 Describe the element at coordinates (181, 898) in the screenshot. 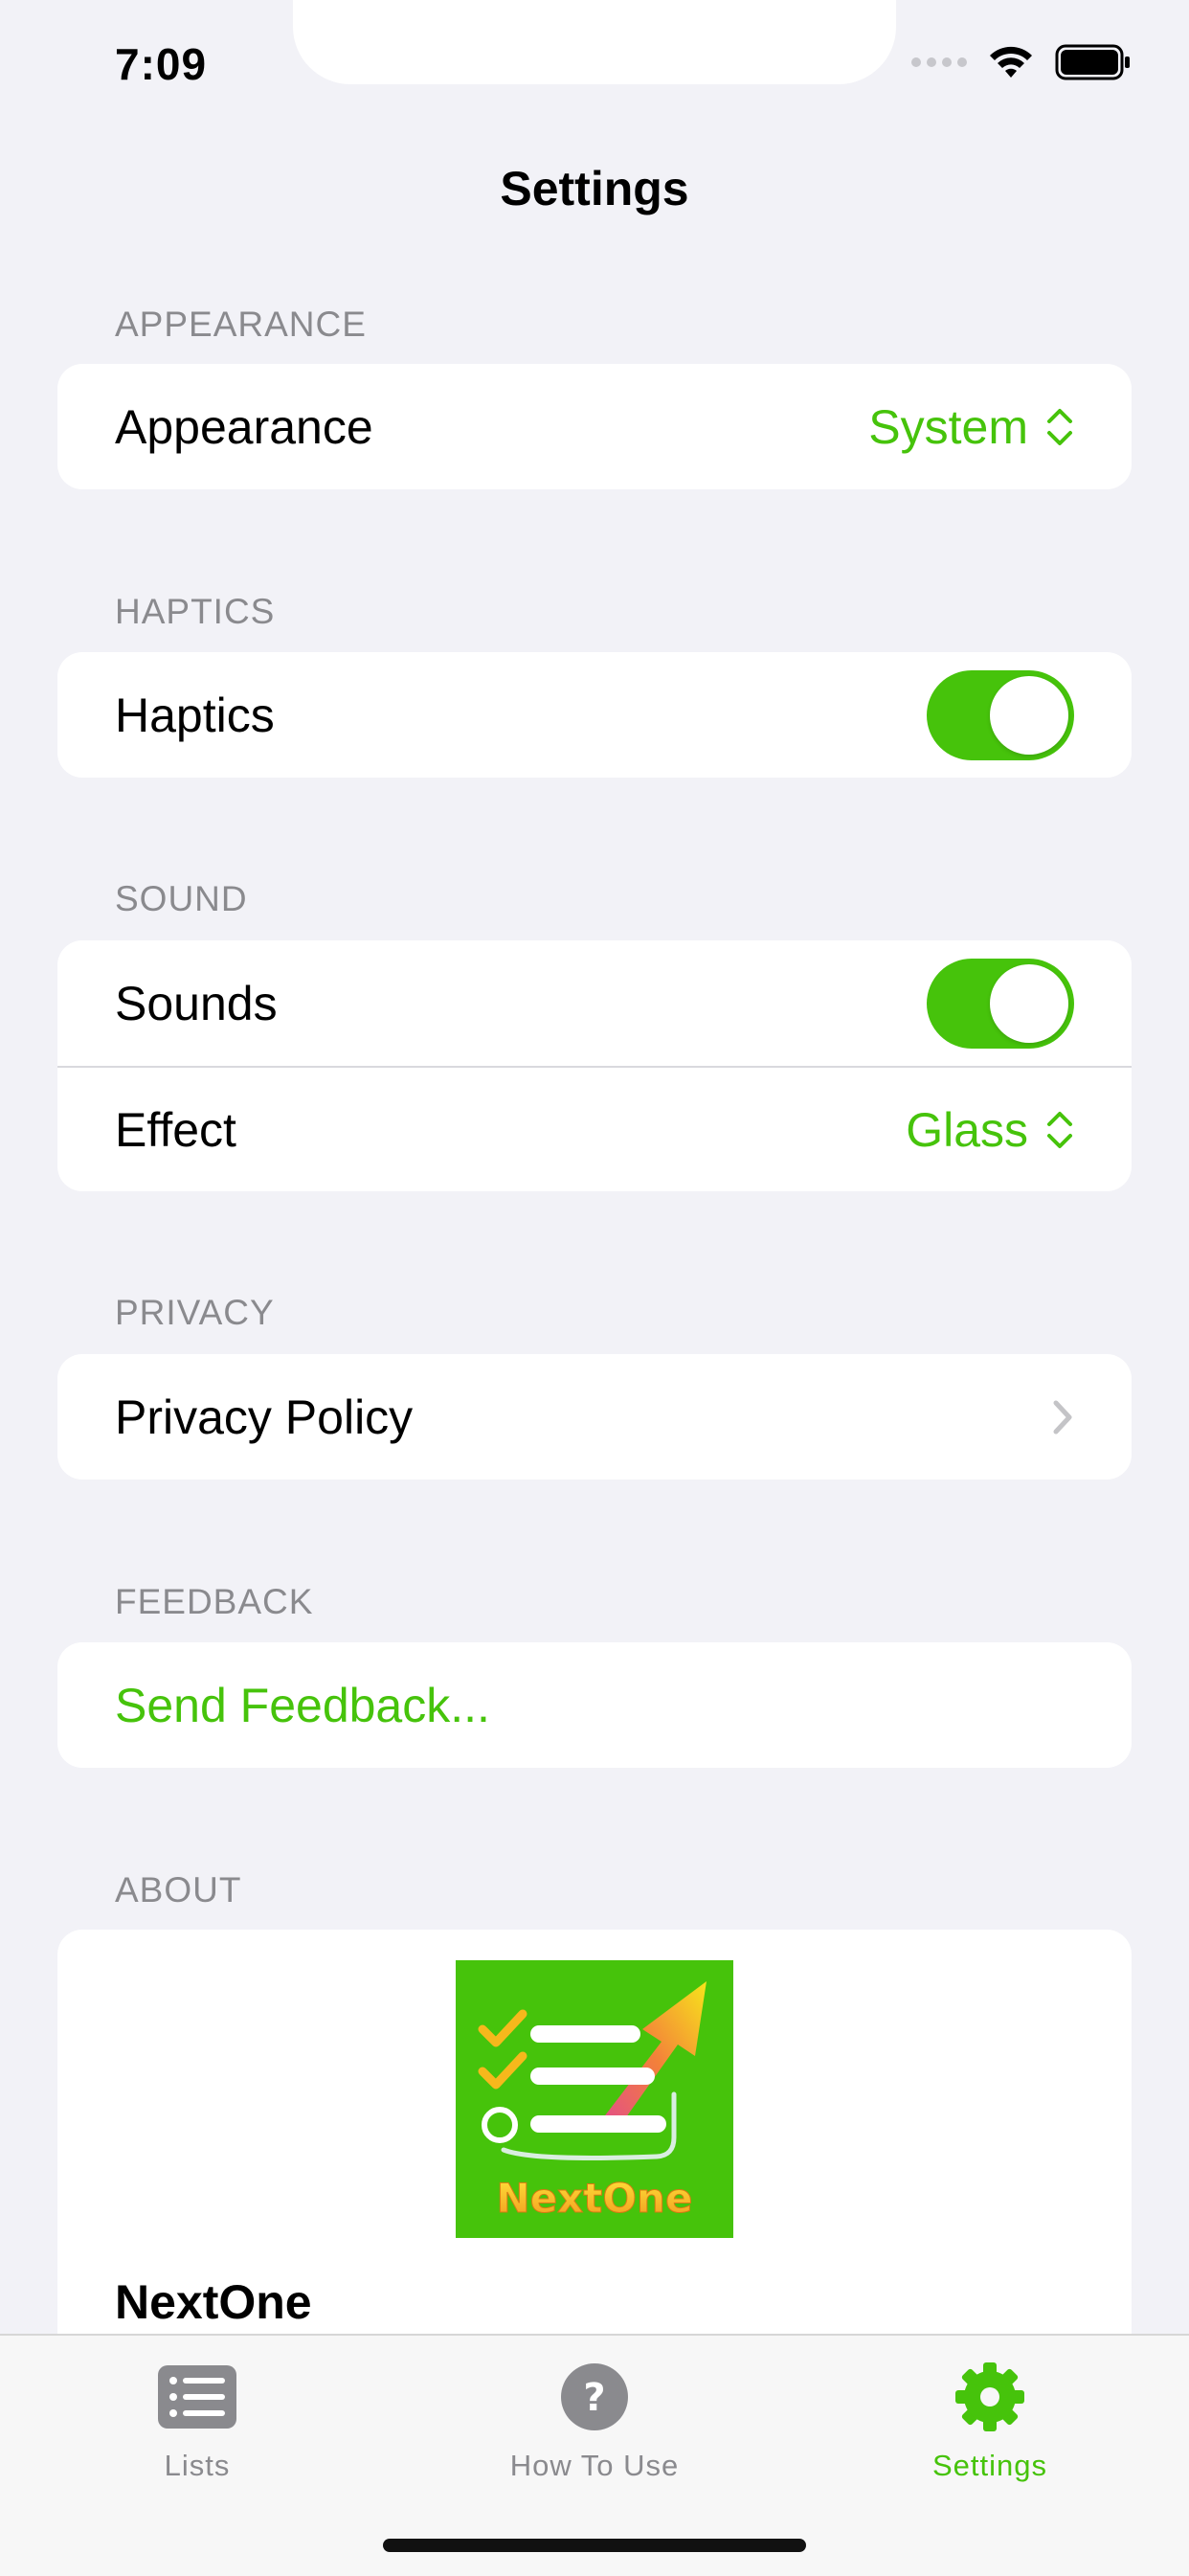

I see `section-header-sound: SOUND` at that location.